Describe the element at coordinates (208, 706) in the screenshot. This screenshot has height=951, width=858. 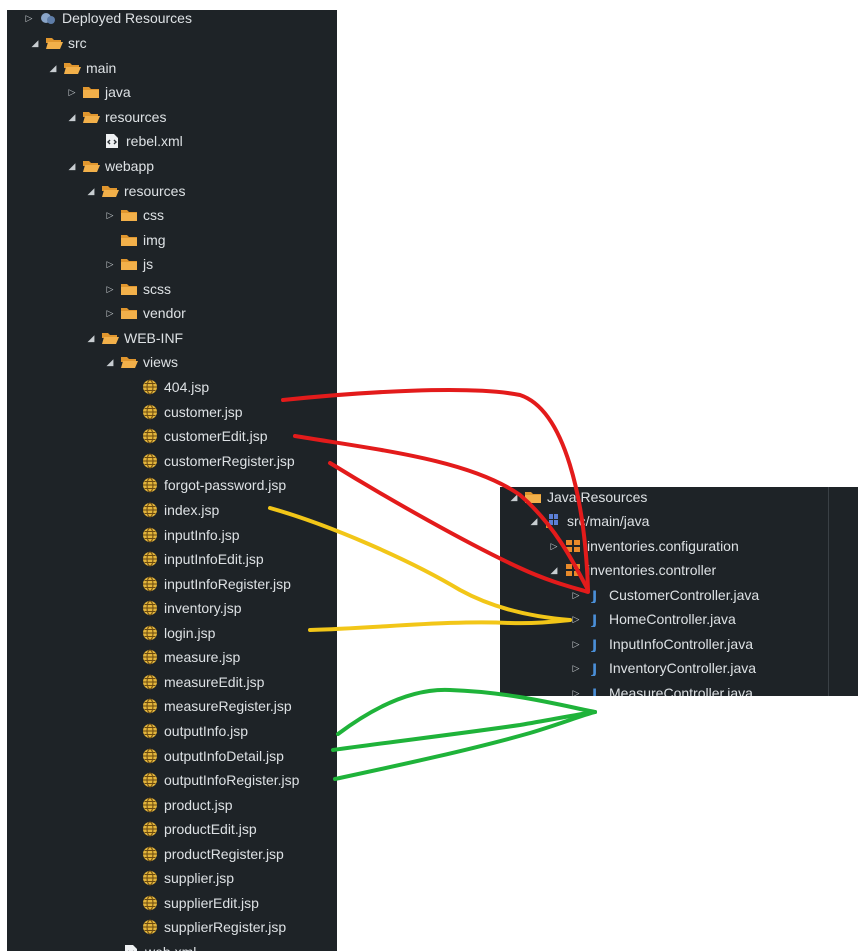
I see `left-tree-item: measureRegister.jsp` at that location.